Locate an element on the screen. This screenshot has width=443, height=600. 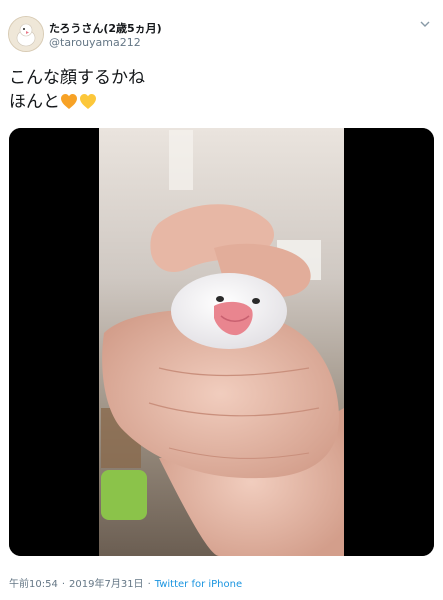
yellow-heart-icon is located at coordinates (88, 105).